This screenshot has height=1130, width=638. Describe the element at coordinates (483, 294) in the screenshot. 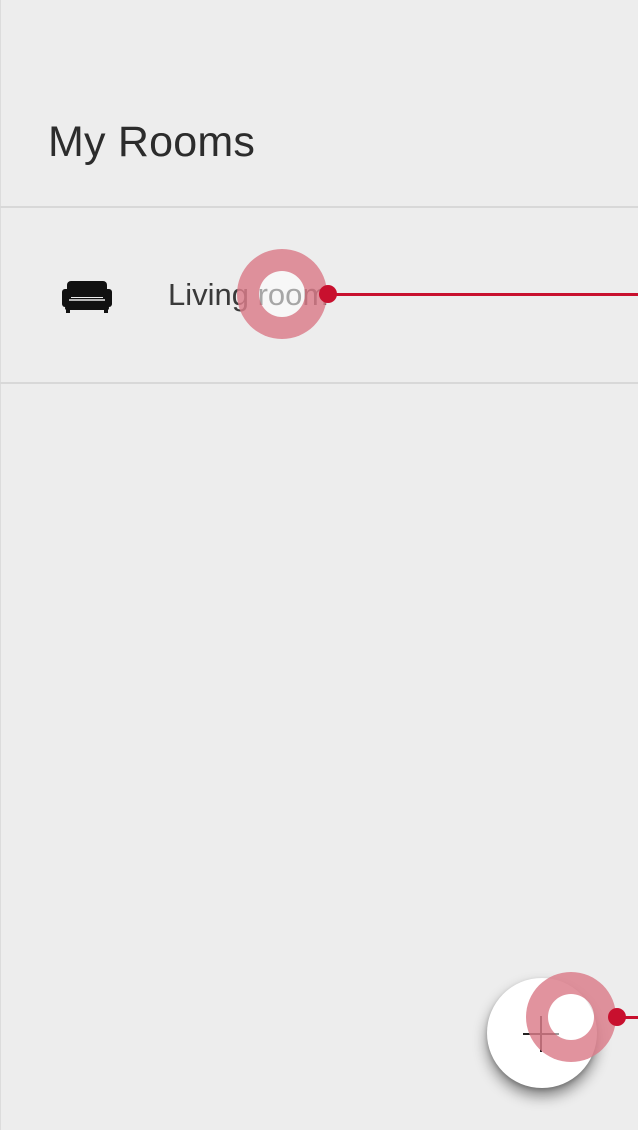

I see `gesture-trail` at that location.